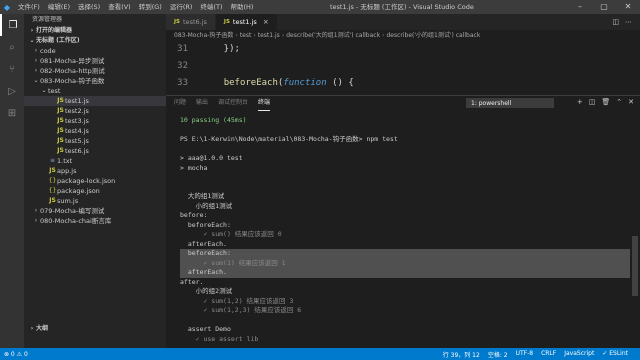 The height and width of the screenshot is (360, 640). What do you see at coordinates (95, 81) in the screenshot?
I see `folder-item: ⌄ 083-Mocha-钩子函数` at bounding box center [95, 81].